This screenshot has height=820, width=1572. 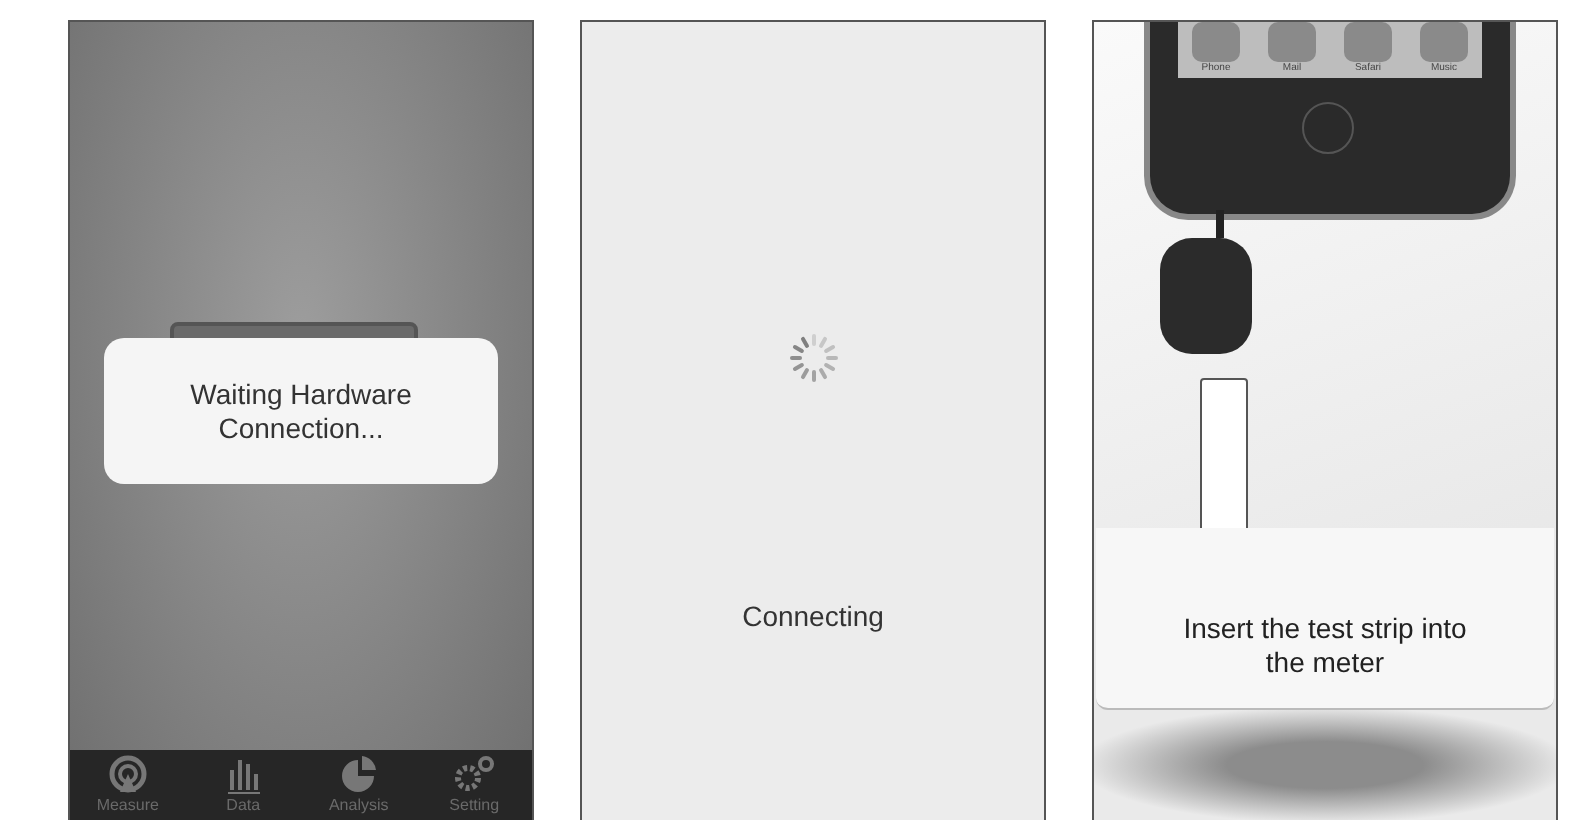 I want to click on signal-icon, so click(x=127, y=774).